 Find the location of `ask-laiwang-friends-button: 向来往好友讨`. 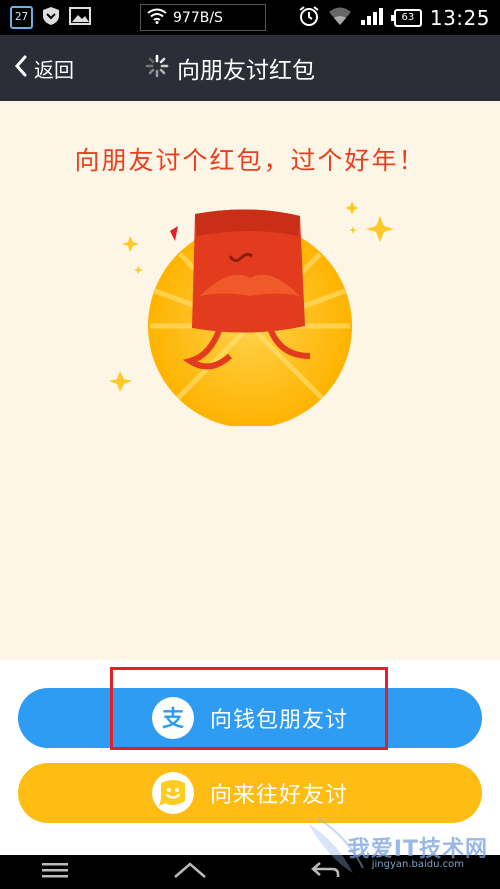

ask-laiwang-friends-button: 向来往好友讨 is located at coordinates (250, 793).